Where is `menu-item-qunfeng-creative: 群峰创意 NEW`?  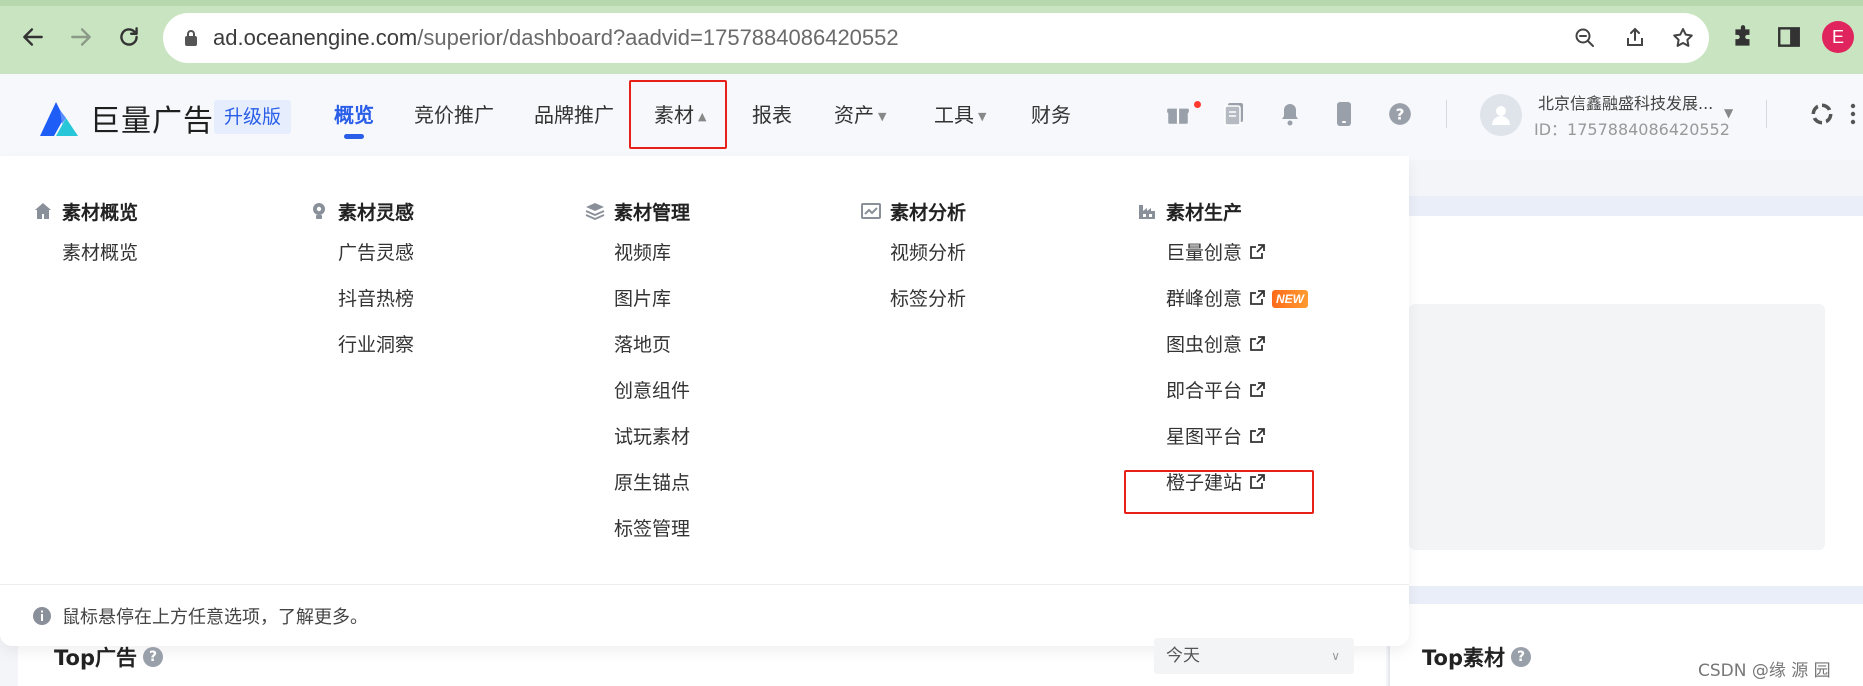
menu-item-qunfeng-creative: 群峰创意 NEW is located at coordinates (1281, 307).